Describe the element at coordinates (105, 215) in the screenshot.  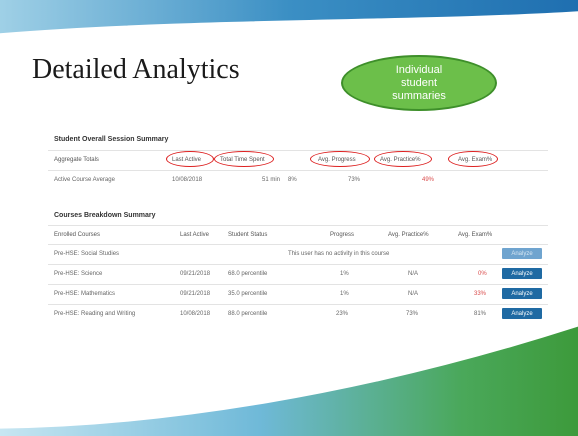
I see `courses-summary-title: Courses Breakdown Summary` at that location.